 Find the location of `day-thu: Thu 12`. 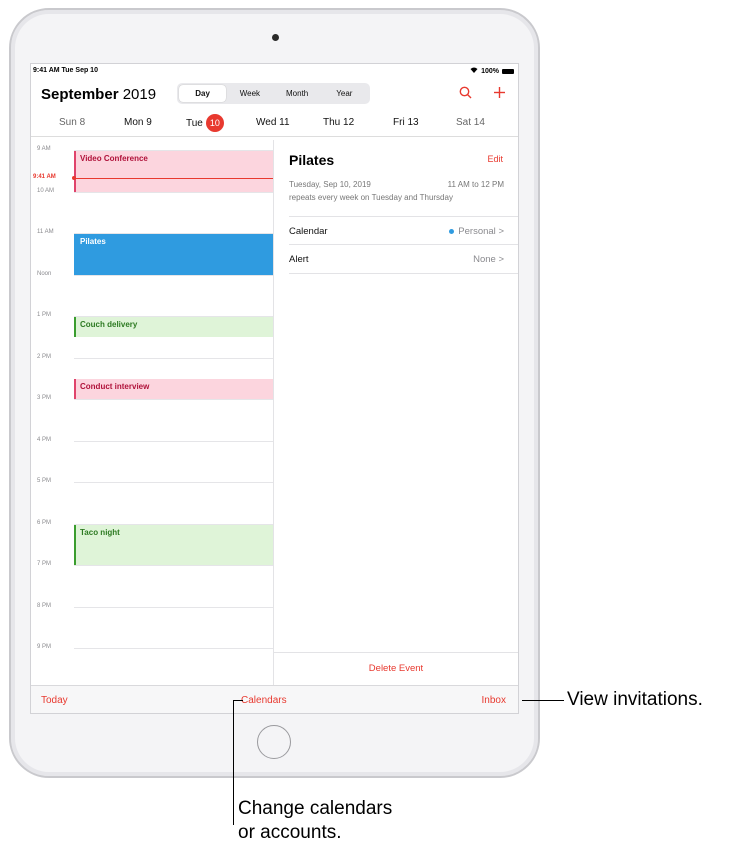

day-thu: Thu 12 is located at coordinates (338, 122).